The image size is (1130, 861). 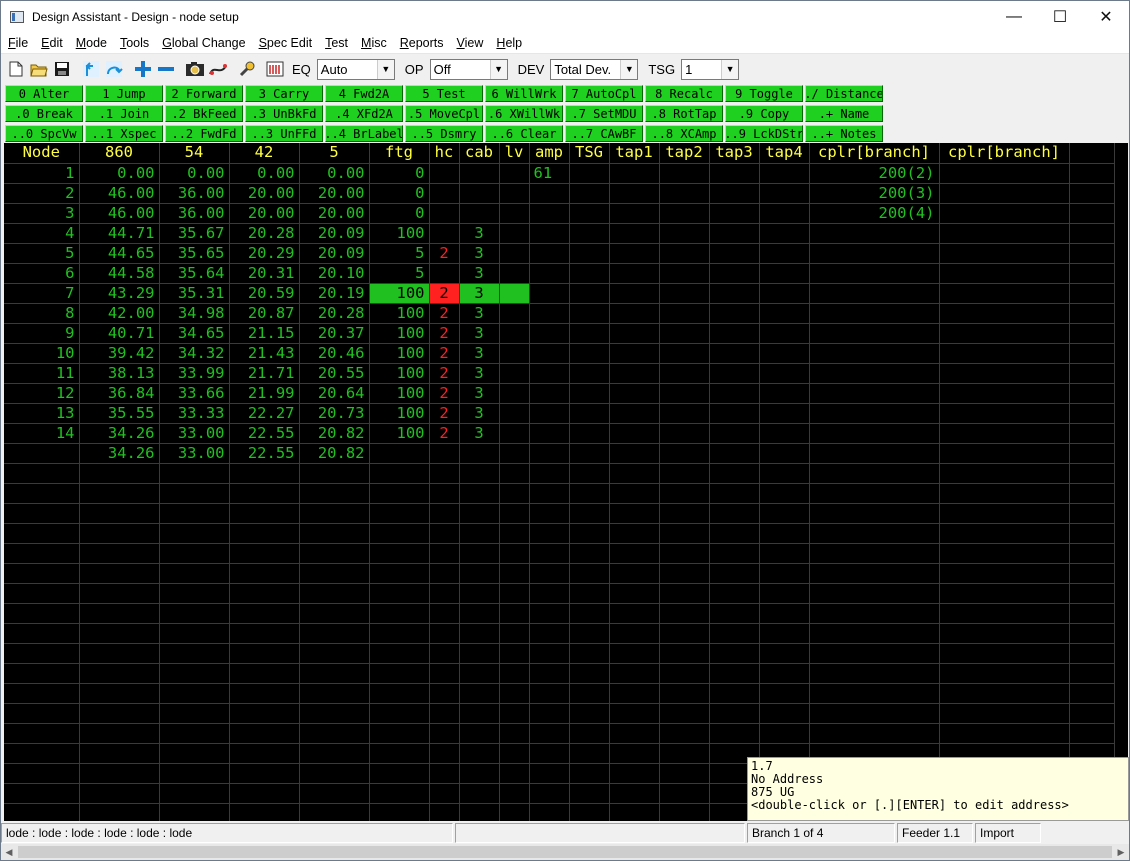 I want to click on grid-cell: 20.28, so click(x=334, y=313).